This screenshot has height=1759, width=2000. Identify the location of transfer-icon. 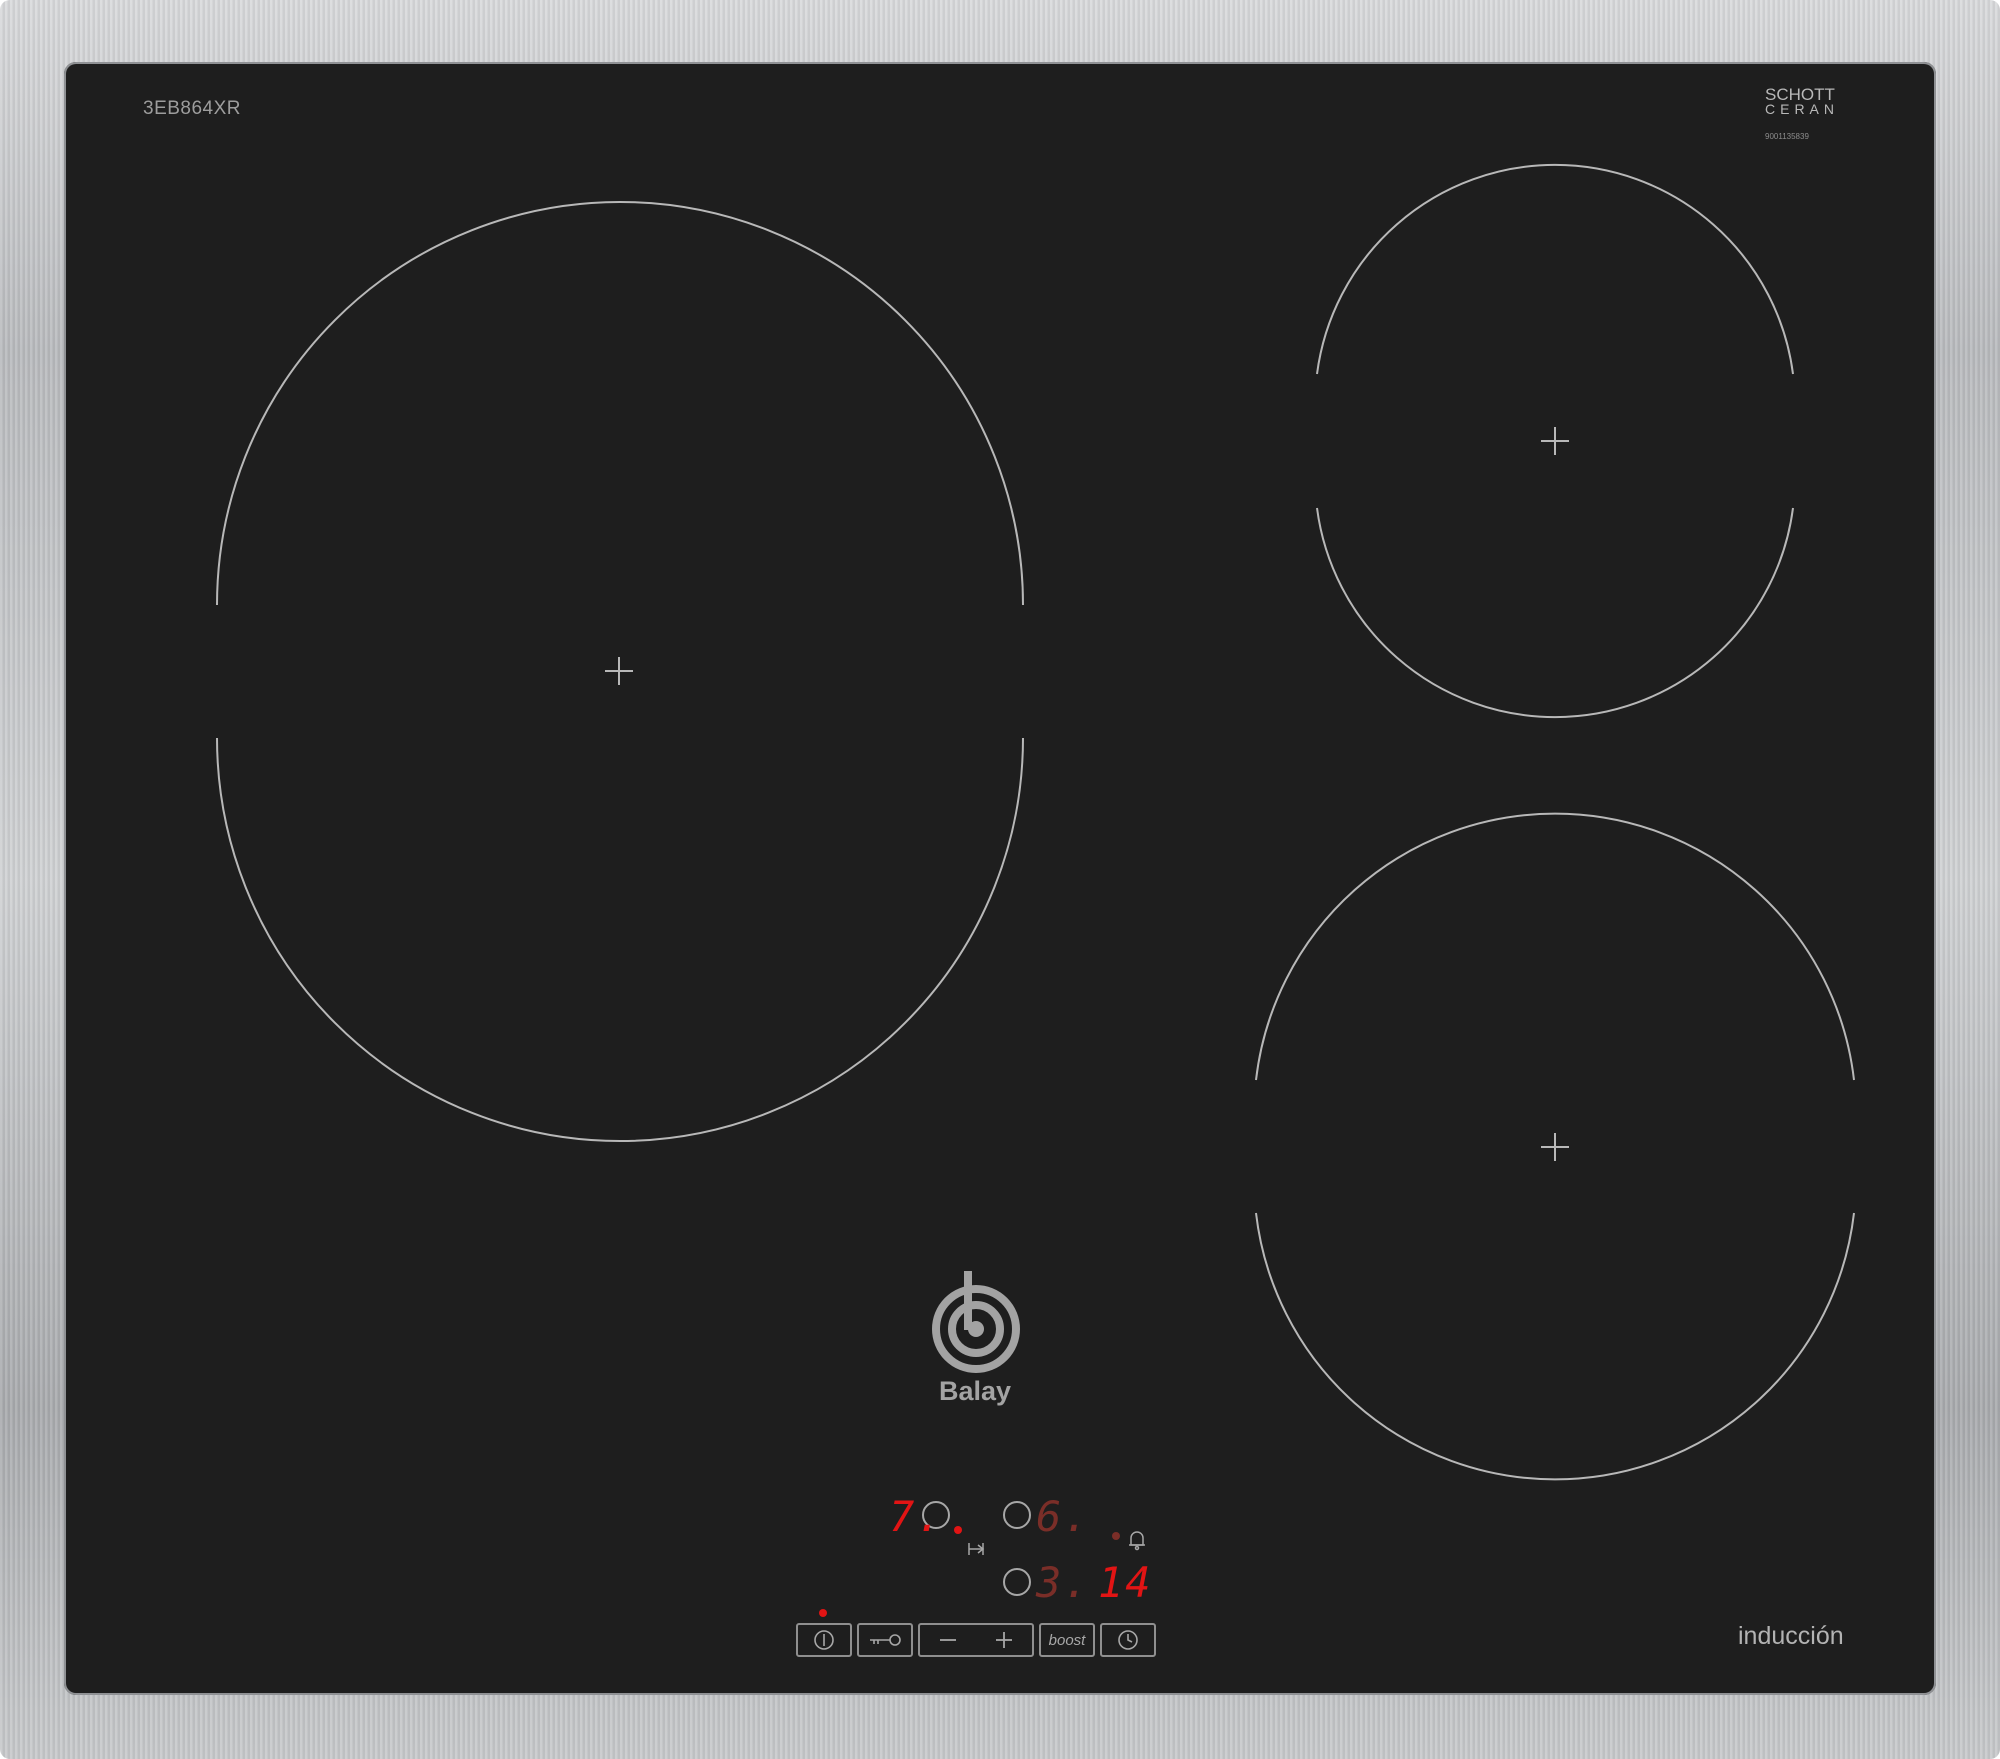
(976, 1549).